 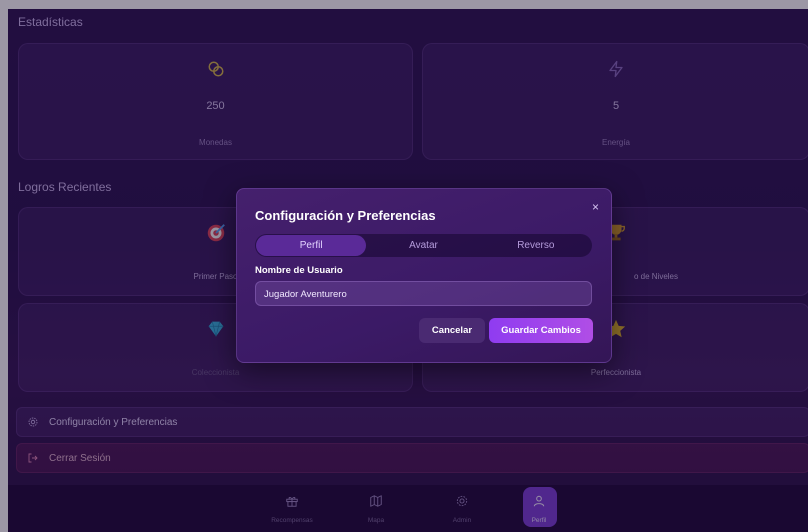 I want to click on tab-avatar: Avatar, so click(x=423, y=245).